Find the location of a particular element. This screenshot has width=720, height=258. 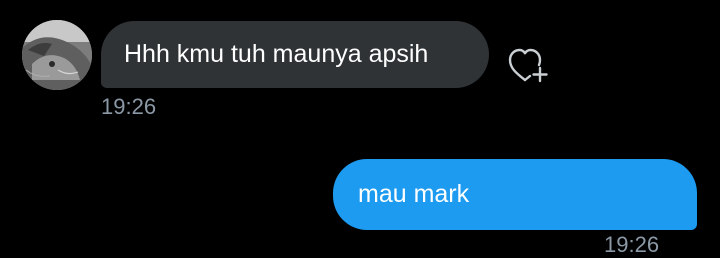

outgoing-message-bubble: mau mark is located at coordinates (515, 194).